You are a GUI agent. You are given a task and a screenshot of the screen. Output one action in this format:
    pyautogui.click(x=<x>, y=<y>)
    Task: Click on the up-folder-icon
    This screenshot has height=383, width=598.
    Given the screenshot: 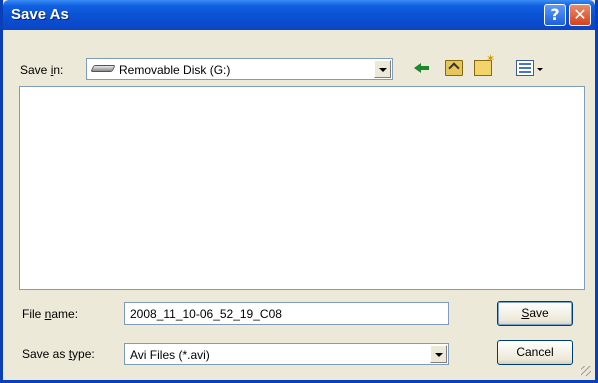 What is the action you would take?
    pyautogui.click(x=454, y=68)
    